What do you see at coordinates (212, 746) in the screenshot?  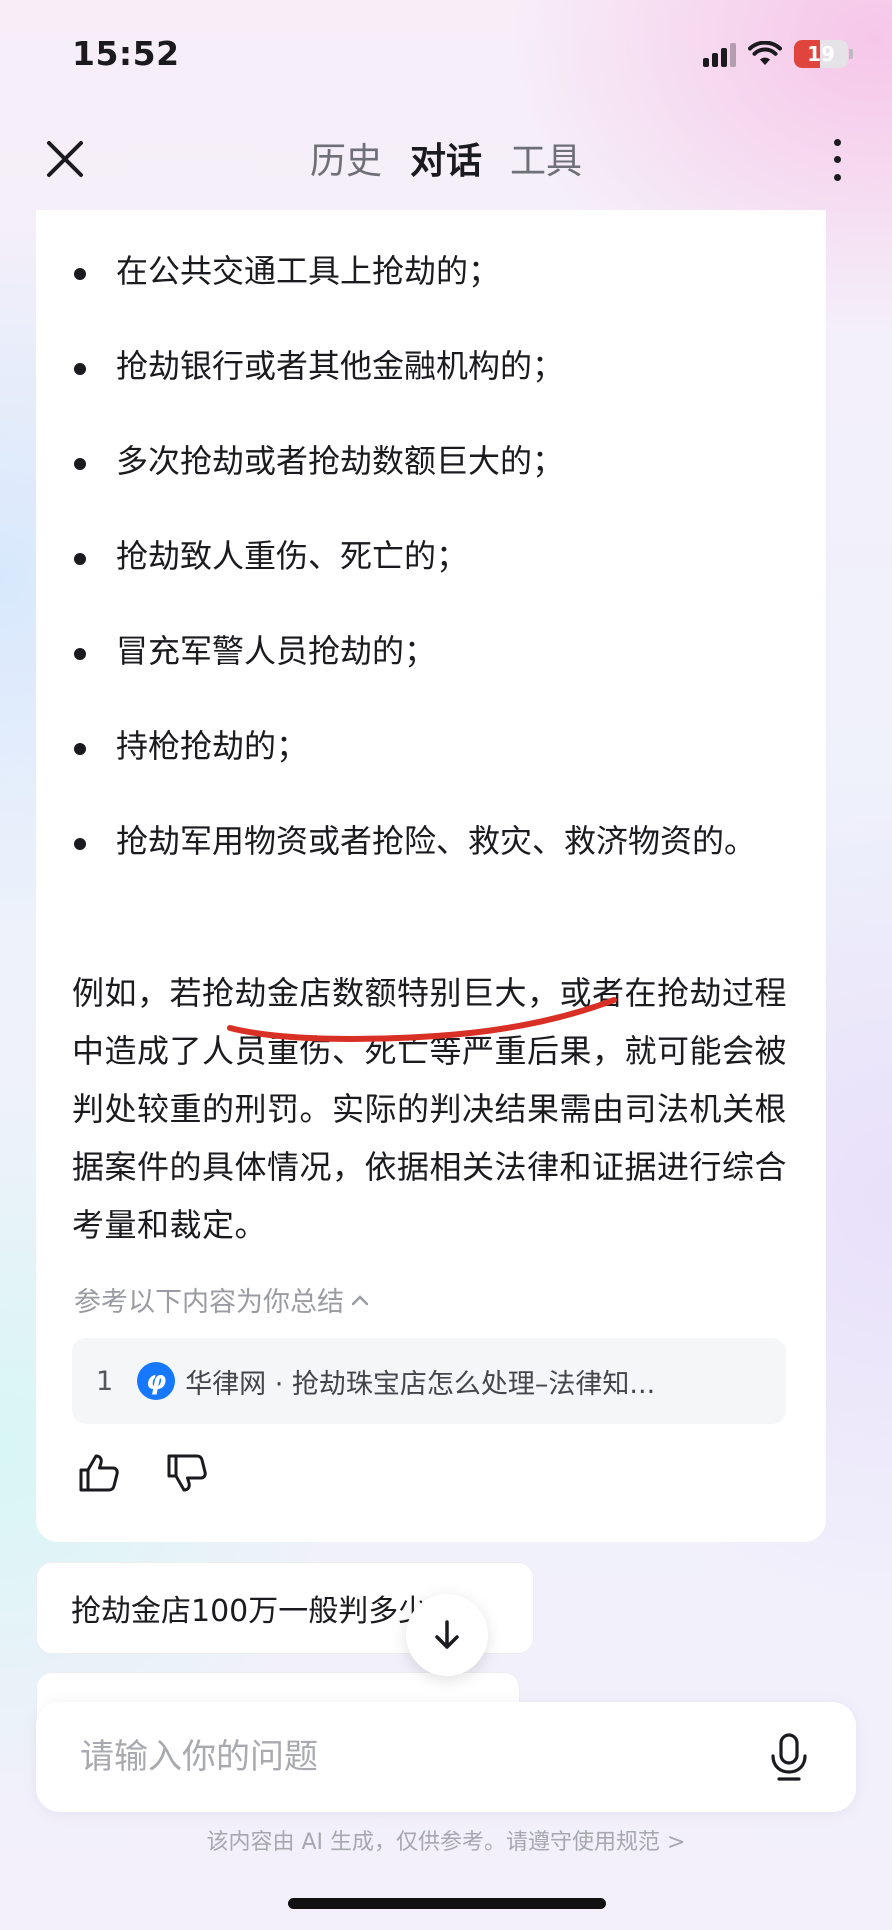 I see `list-item-text: 持枪抢劫的；` at bounding box center [212, 746].